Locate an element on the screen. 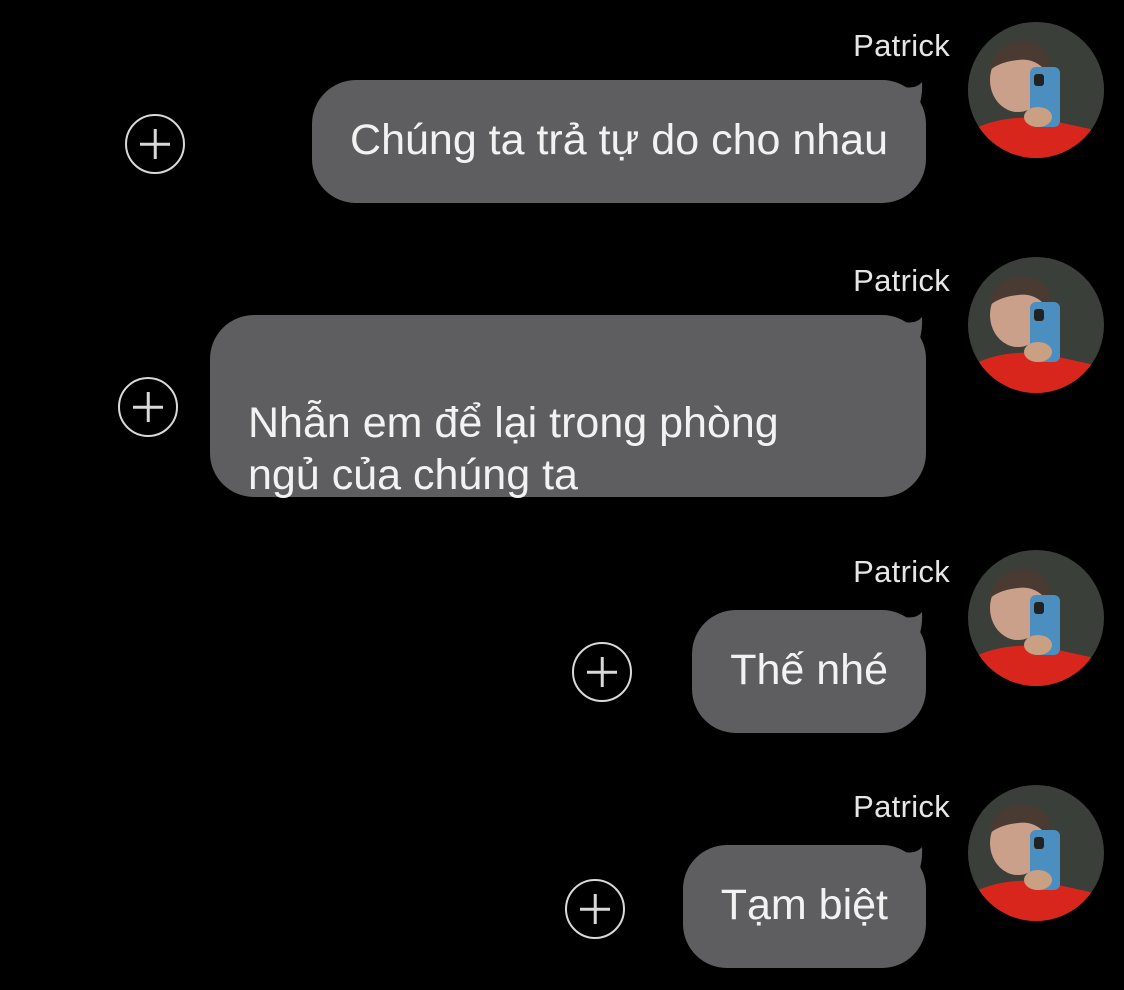  message-bubble: Chúng ta trả tự do cho nhau is located at coordinates (619, 141).